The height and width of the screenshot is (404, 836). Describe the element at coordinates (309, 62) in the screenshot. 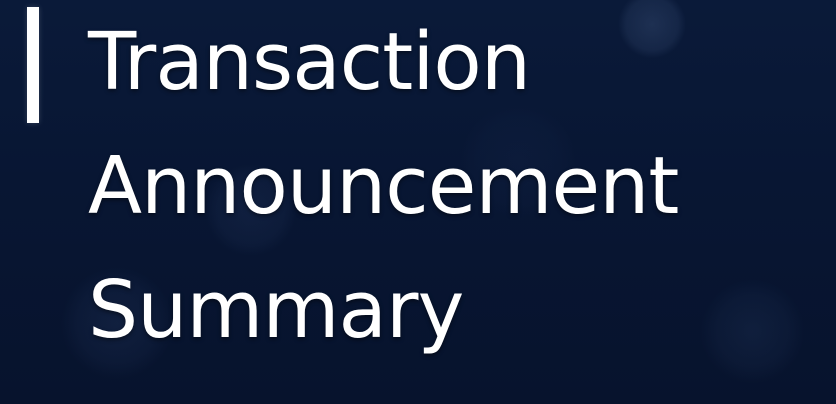

I see `title-line-1: Transaction` at that location.